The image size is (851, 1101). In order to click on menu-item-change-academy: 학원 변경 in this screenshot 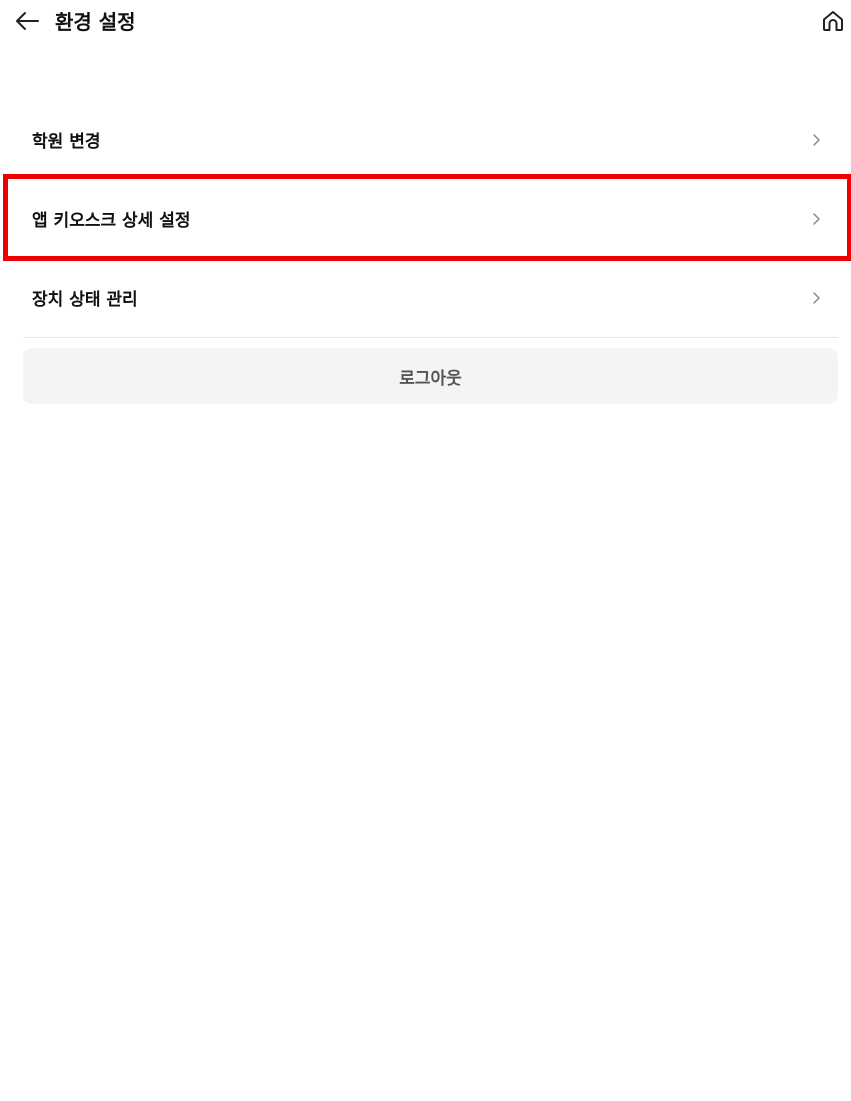, I will do `click(430, 139)`.